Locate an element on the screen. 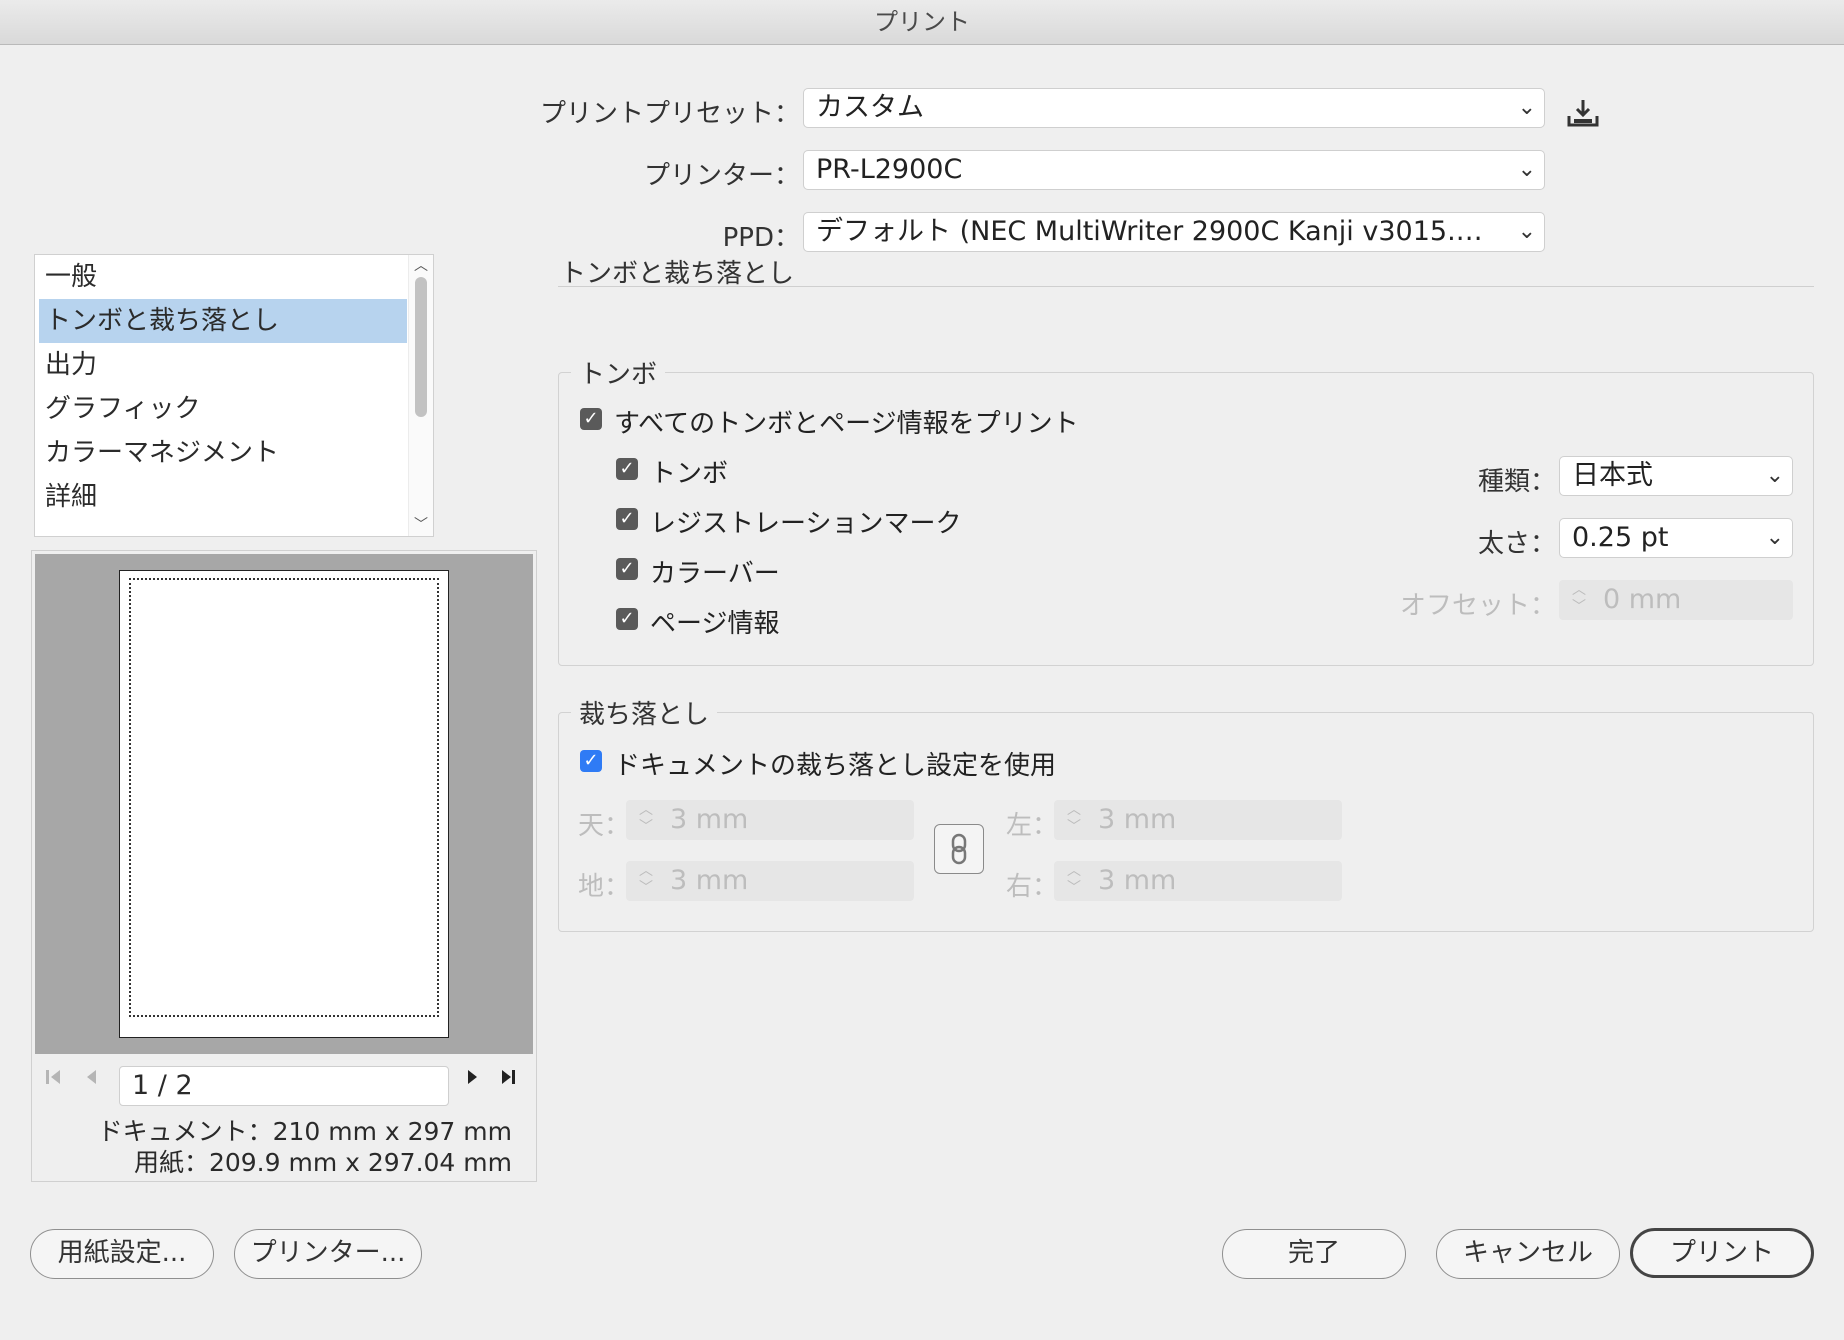 The image size is (1844, 1340). bleed-group-title: 裁ち落とし is located at coordinates (644, 712).